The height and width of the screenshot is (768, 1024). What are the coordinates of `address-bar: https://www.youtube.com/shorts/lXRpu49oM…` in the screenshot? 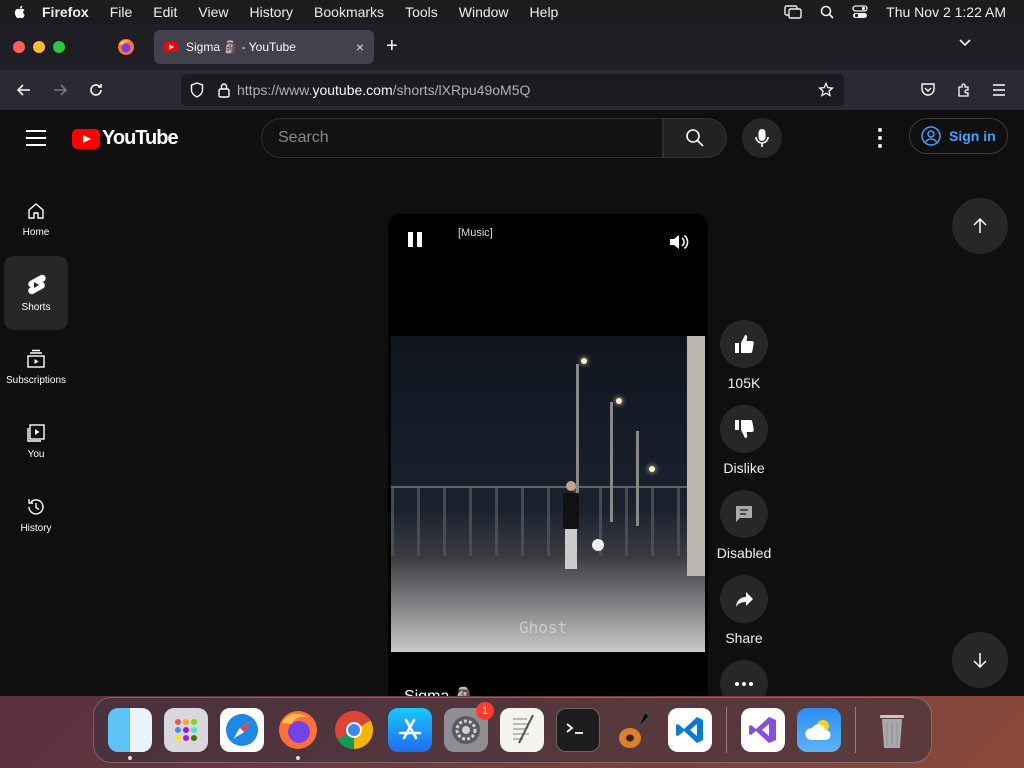 It's located at (512, 90).